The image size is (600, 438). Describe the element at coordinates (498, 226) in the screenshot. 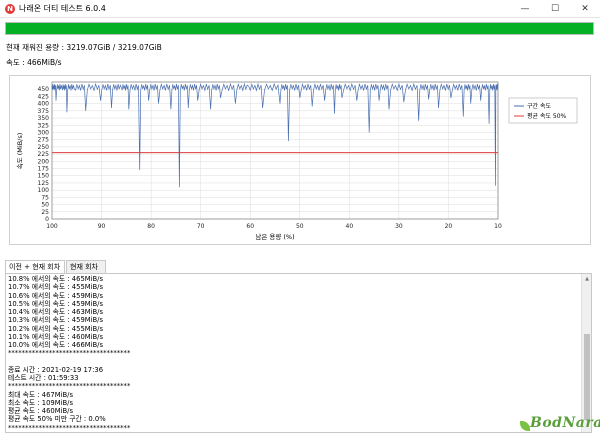

I see `x-tick-label: 10` at that location.